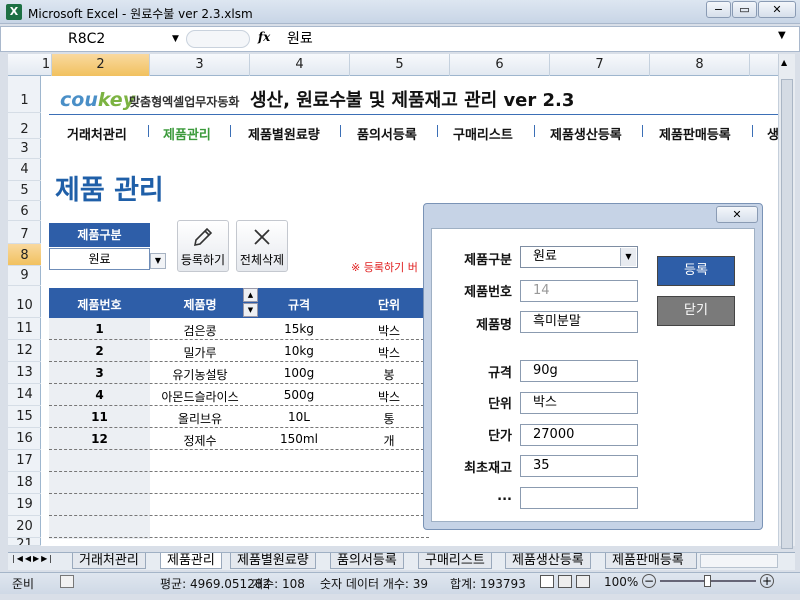  Describe the element at coordinates (718, 9) in the screenshot. I see `minimize-button: −` at that location.